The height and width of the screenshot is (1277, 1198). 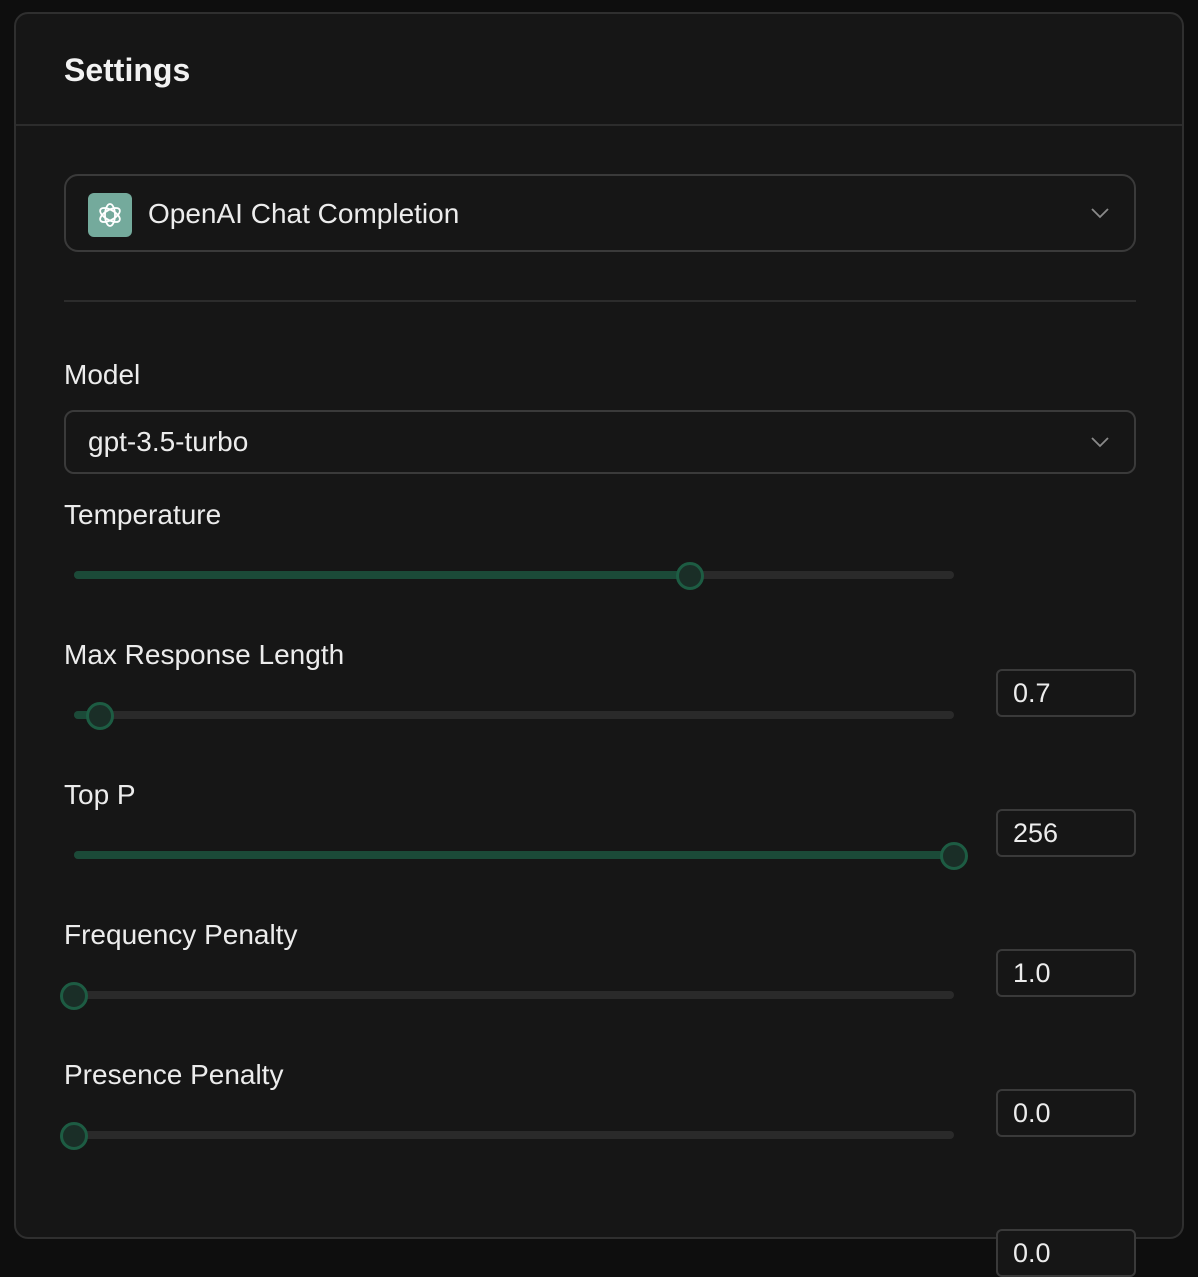 What do you see at coordinates (1066, 1253) in the screenshot?
I see `presence-penalty-value-input` at bounding box center [1066, 1253].